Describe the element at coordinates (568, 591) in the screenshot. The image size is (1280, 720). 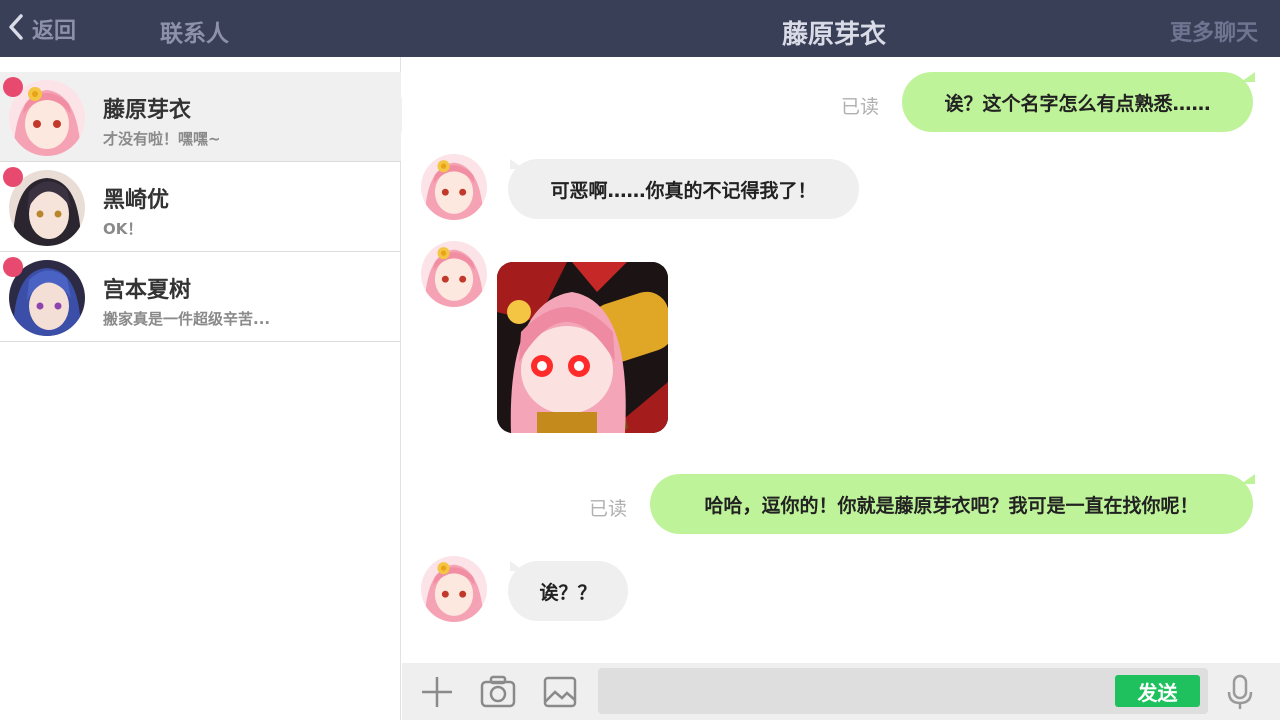
I see `message-bubble-incoming: 诶？？` at that location.